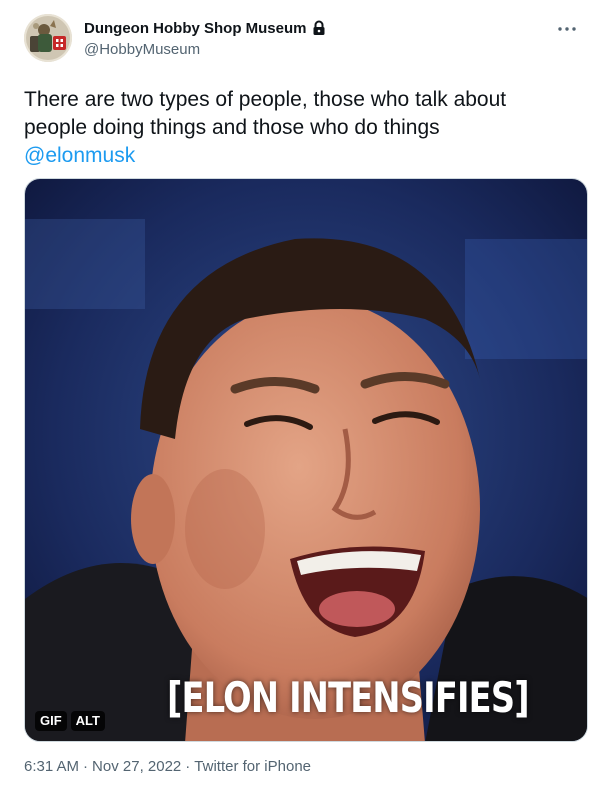 The image size is (604, 792). I want to click on display-name-row: Dungeon Hobby Shop Museum, so click(205, 28).